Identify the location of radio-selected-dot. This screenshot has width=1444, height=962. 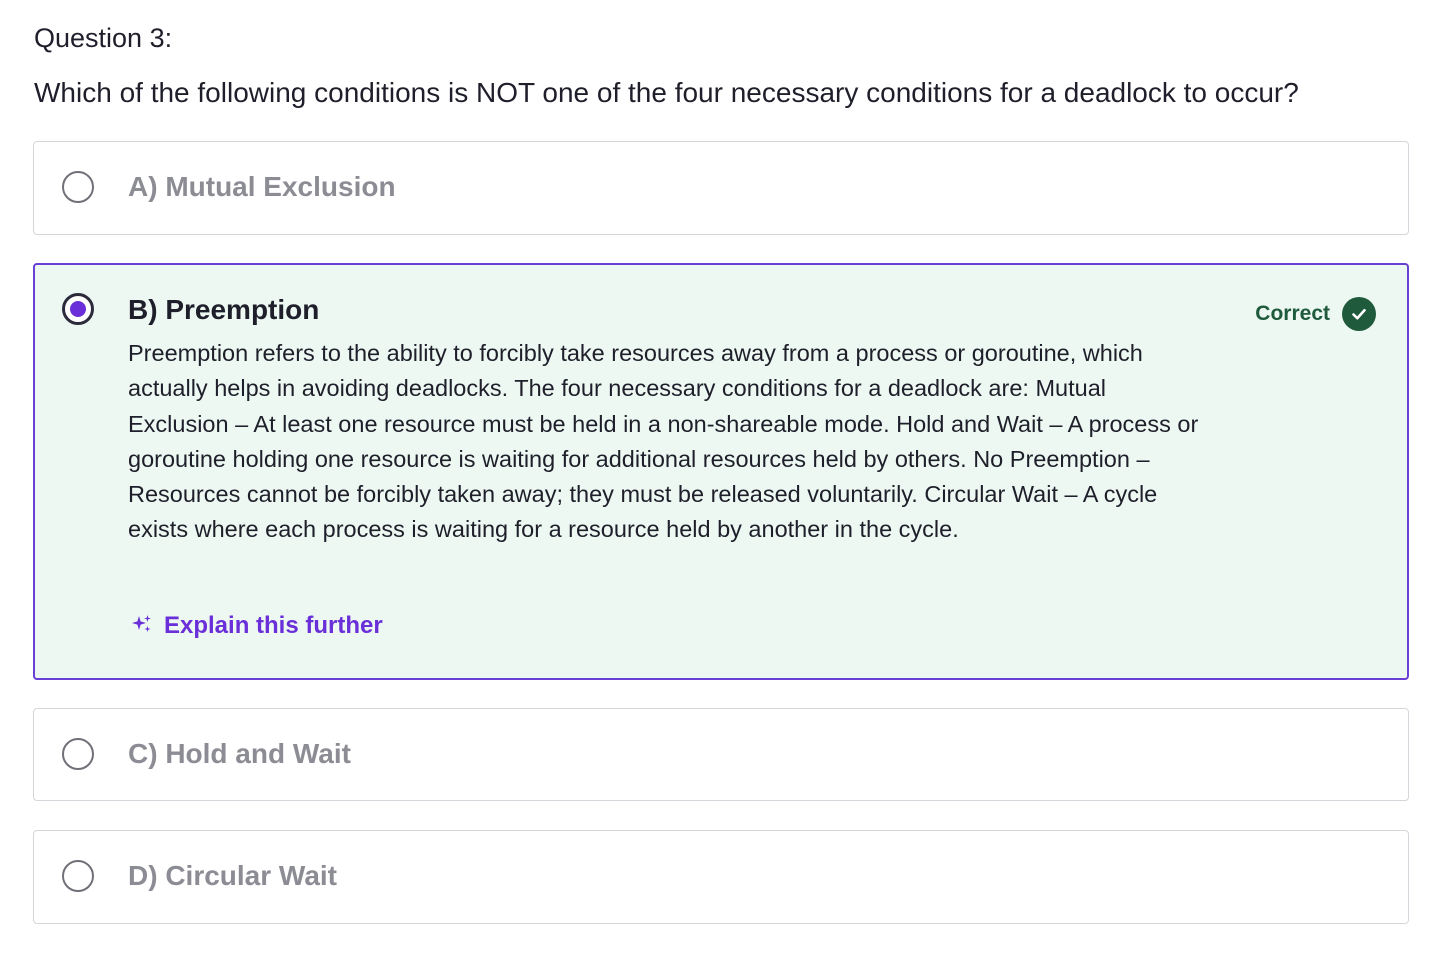
(78, 309).